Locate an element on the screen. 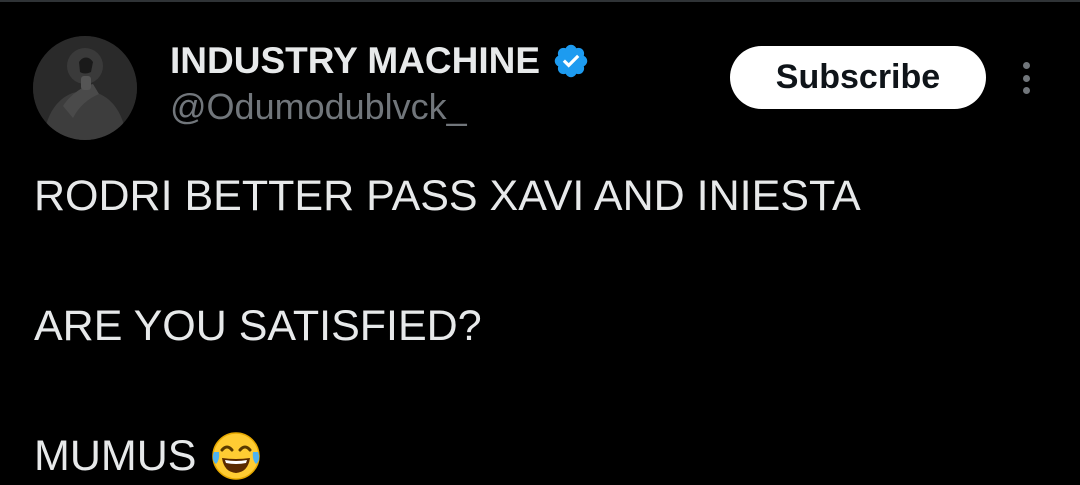 The image size is (1080, 485). verified-badge-icon is located at coordinates (571, 61).